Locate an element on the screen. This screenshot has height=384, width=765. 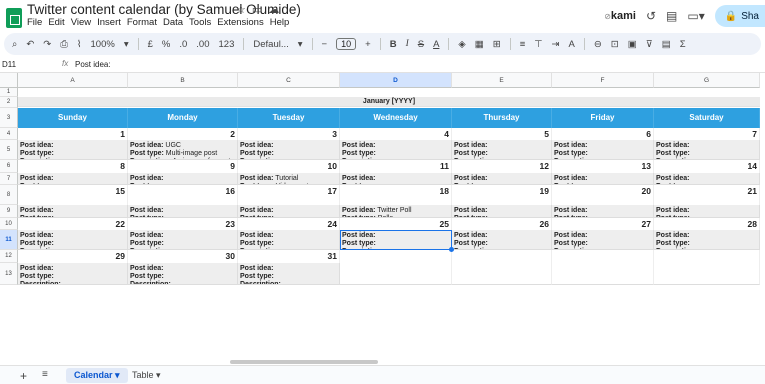
percent-format-button: % is located at coordinates (166, 44).